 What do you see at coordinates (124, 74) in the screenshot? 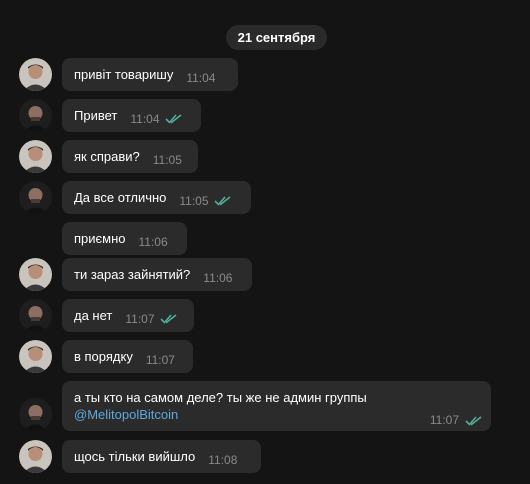
I see `message-text: привіт товаришу` at bounding box center [124, 74].